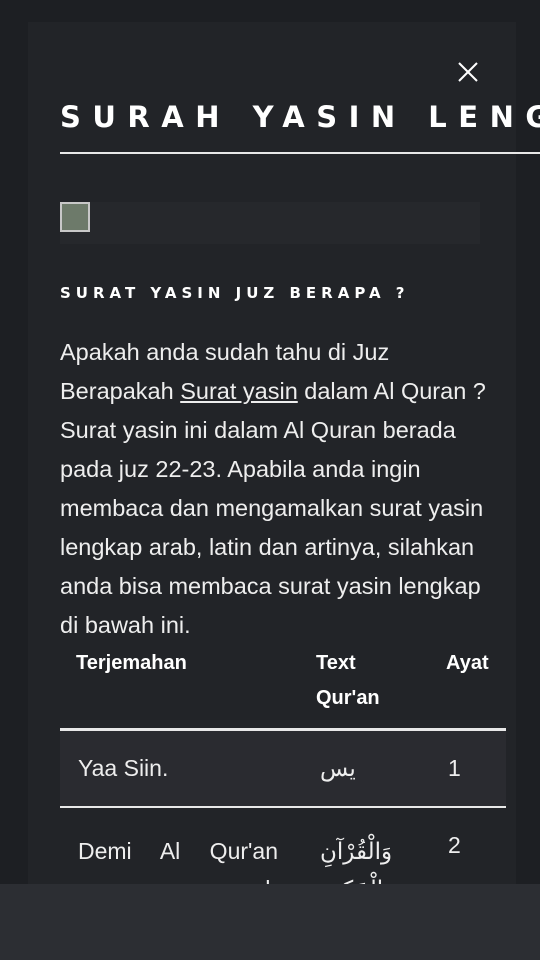  I want to click on header-text-quran: Text Qur'an, so click(348, 680).